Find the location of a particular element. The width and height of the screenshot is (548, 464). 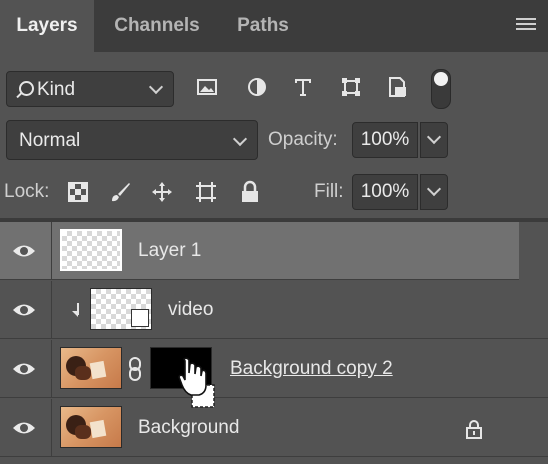

lock-transparent-pixels-icon is located at coordinates (78, 192).